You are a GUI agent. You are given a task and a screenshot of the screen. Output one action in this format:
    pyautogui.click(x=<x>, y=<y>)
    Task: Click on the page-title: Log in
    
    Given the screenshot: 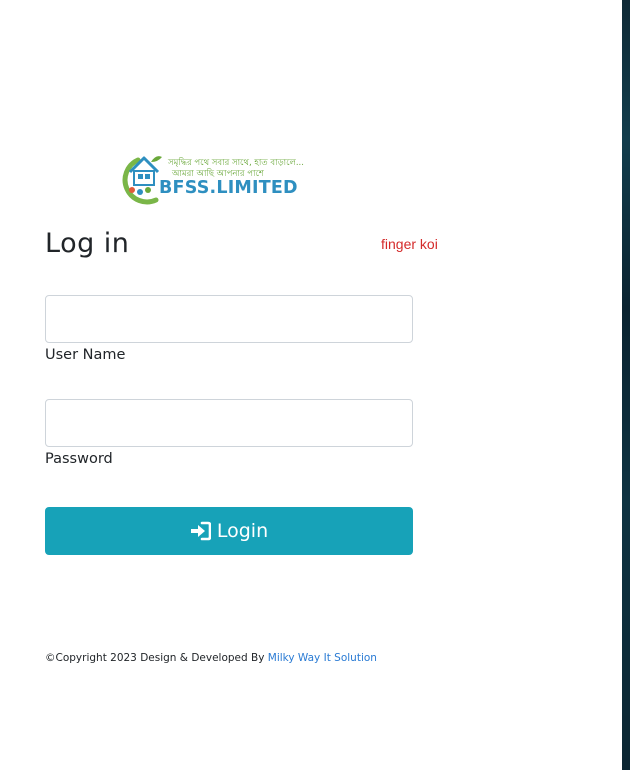 What is the action you would take?
    pyautogui.click(x=87, y=243)
    